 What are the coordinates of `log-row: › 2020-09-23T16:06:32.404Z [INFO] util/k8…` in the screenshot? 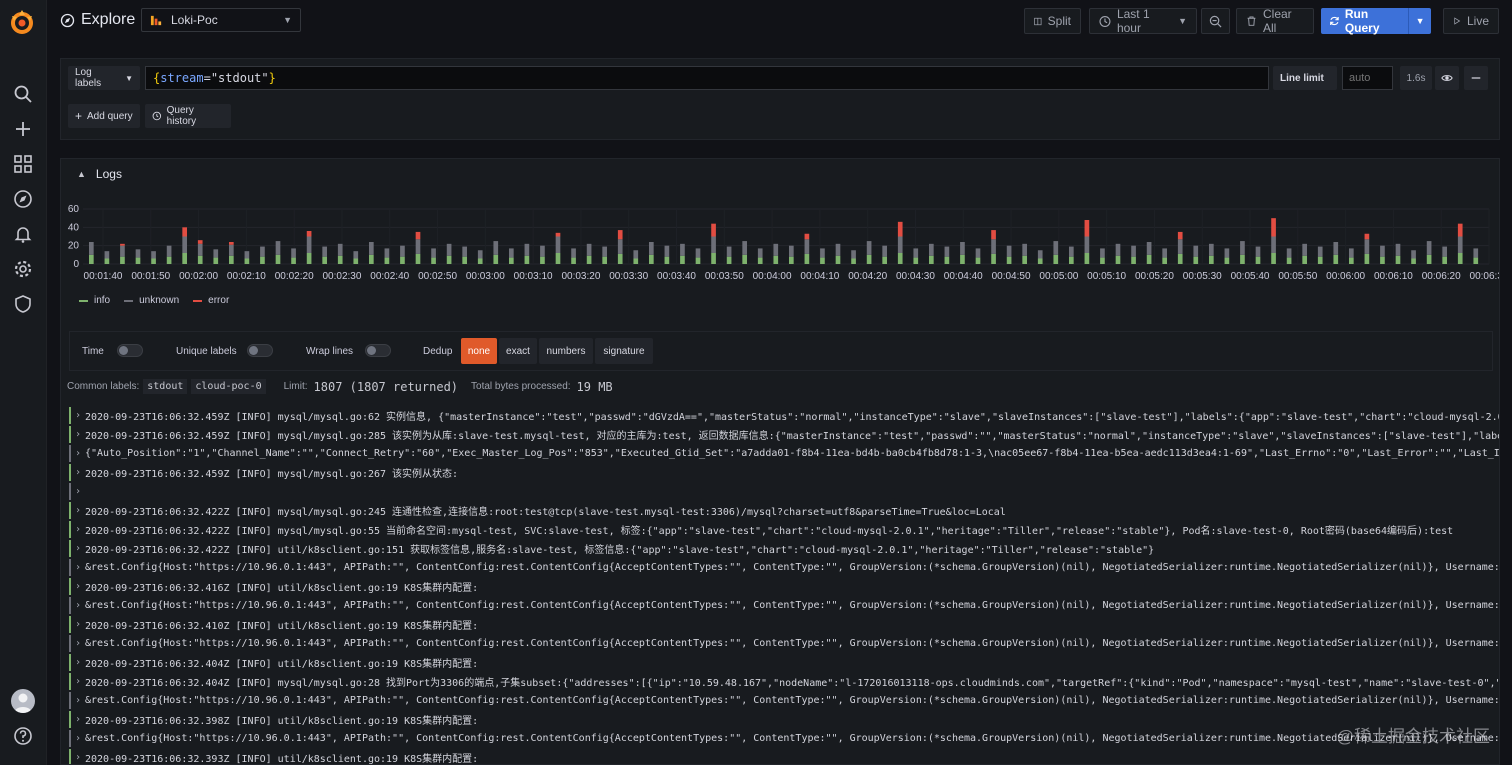 It's located at (780, 662).